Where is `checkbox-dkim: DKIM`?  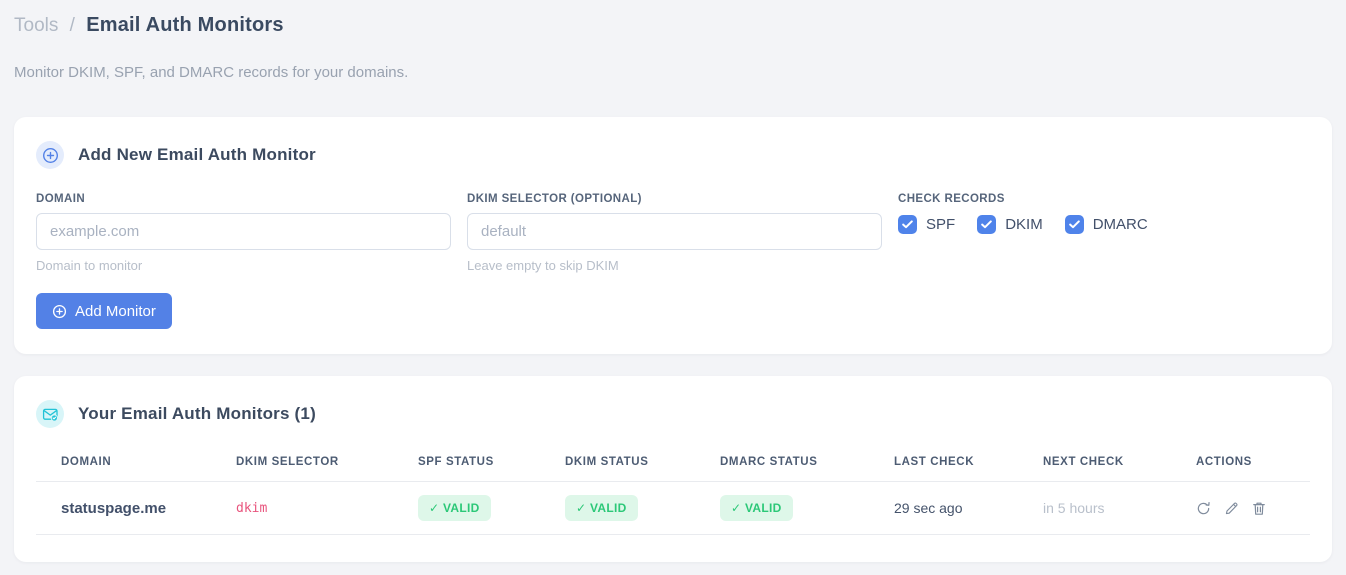
checkbox-dkim: DKIM is located at coordinates (1010, 224).